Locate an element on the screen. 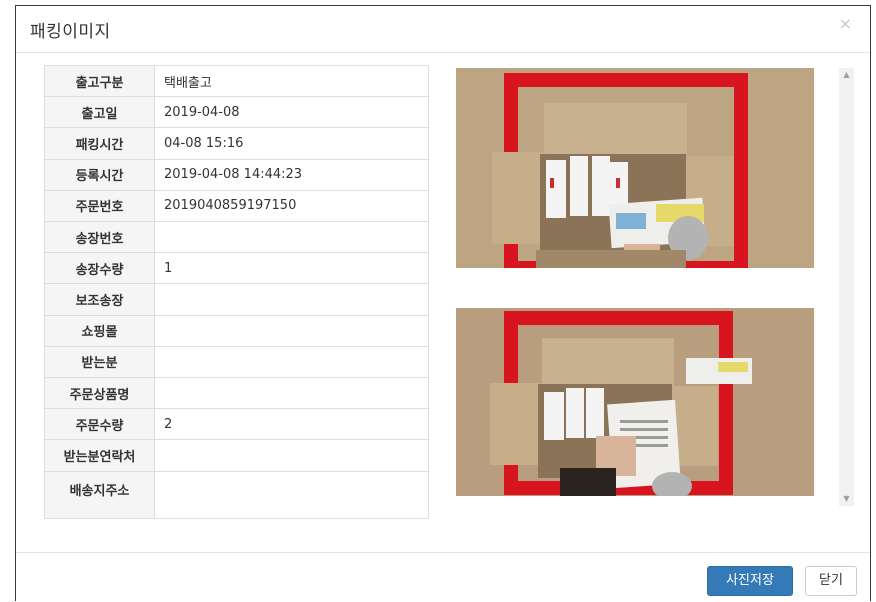 The image size is (876, 602). info-row: 송장수량 1 is located at coordinates (236, 268).